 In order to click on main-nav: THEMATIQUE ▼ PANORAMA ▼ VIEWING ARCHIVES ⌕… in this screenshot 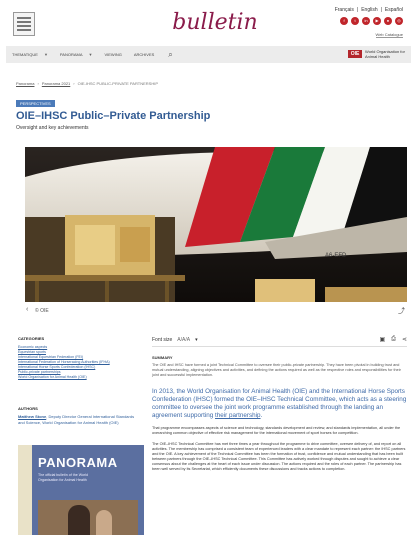, I will do `click(208, 54)`.